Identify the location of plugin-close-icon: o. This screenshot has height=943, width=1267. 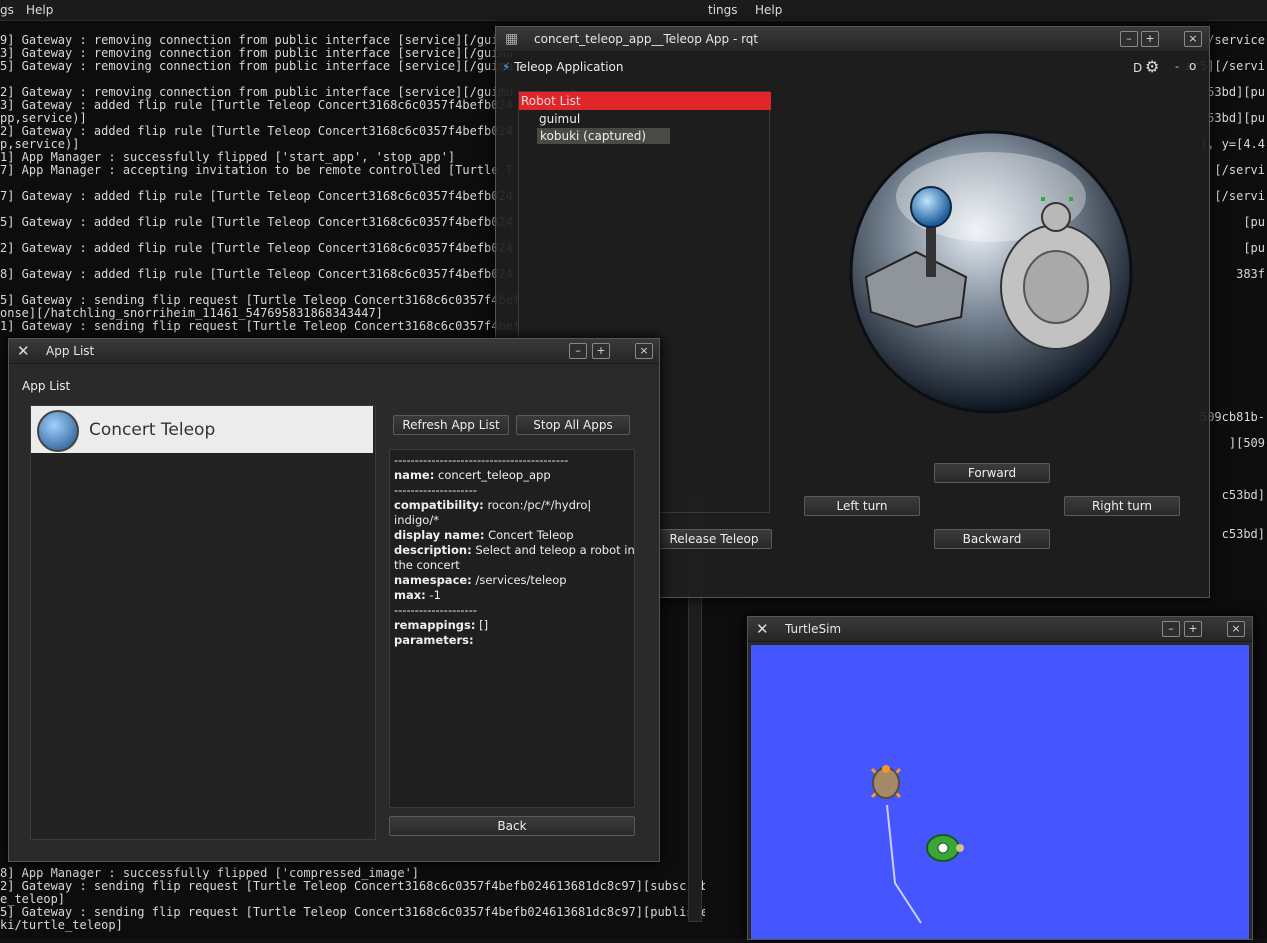
(1192, 66).